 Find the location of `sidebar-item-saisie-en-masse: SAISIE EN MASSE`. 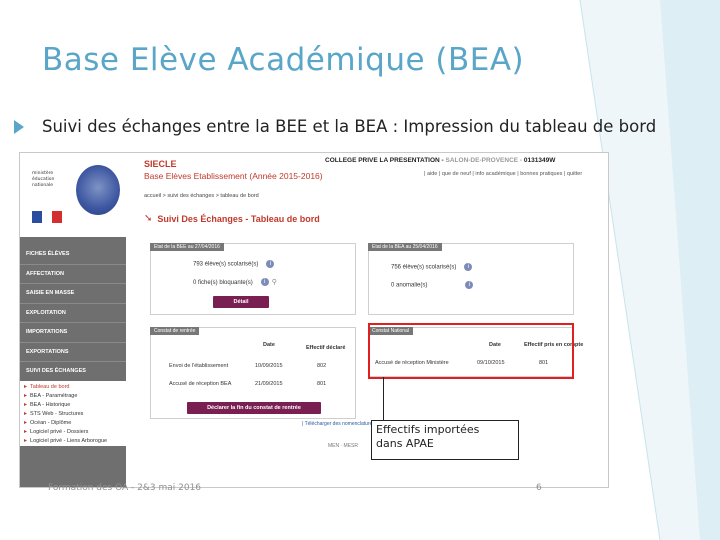

sidebar-item-saisie-en-masse: SAISIE EN MASSE is located at coordinates (73, 294).